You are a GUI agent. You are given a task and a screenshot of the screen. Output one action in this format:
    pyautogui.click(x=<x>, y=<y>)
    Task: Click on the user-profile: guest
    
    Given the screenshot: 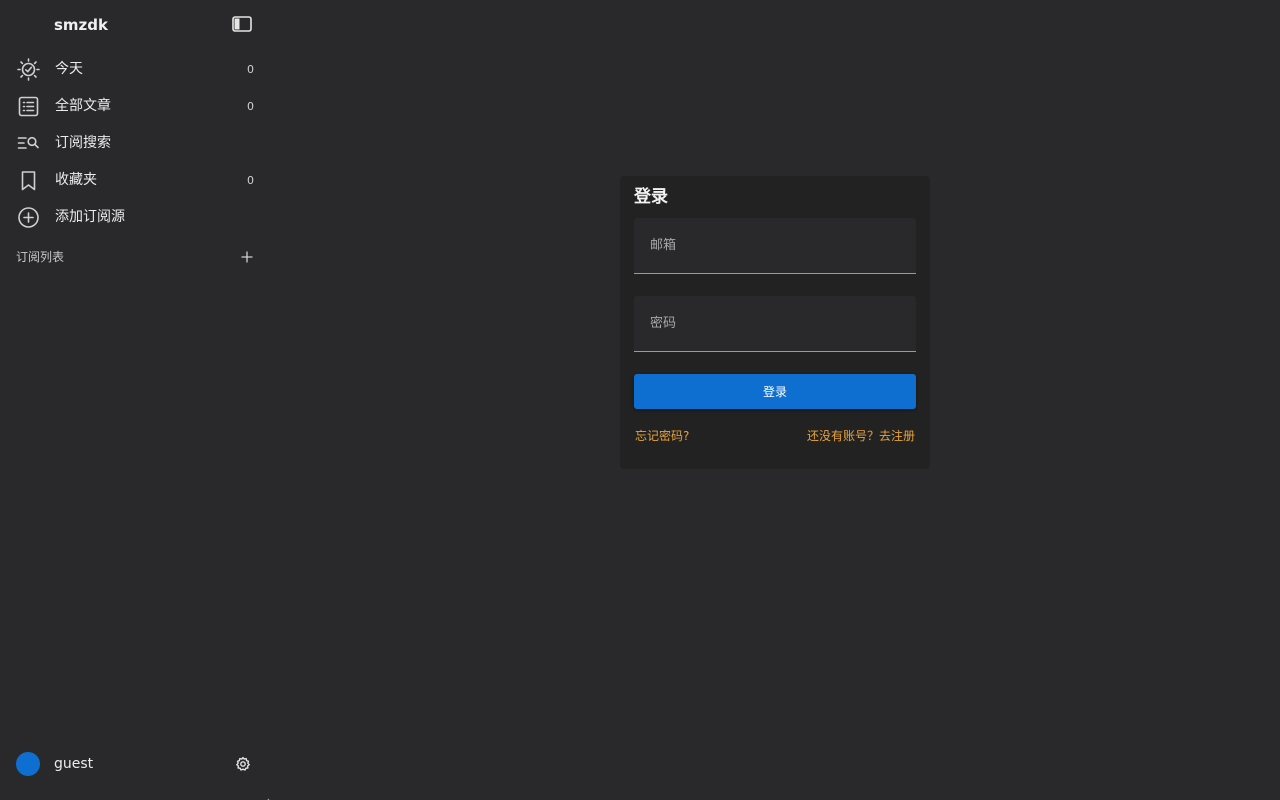 What is the action you would take?
    pyautogui.click(x=135, y=764)
    